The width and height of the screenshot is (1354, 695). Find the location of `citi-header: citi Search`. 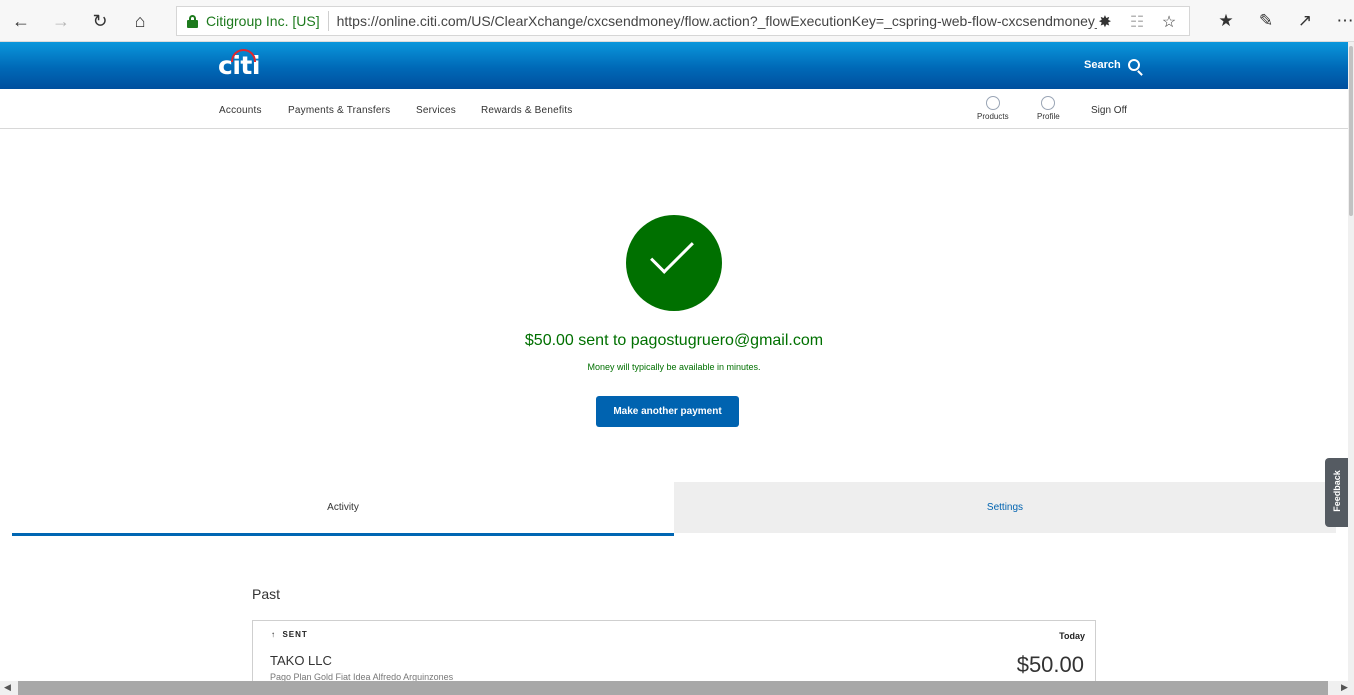

citi-header: citi Search is located at coordinates (674, 65).